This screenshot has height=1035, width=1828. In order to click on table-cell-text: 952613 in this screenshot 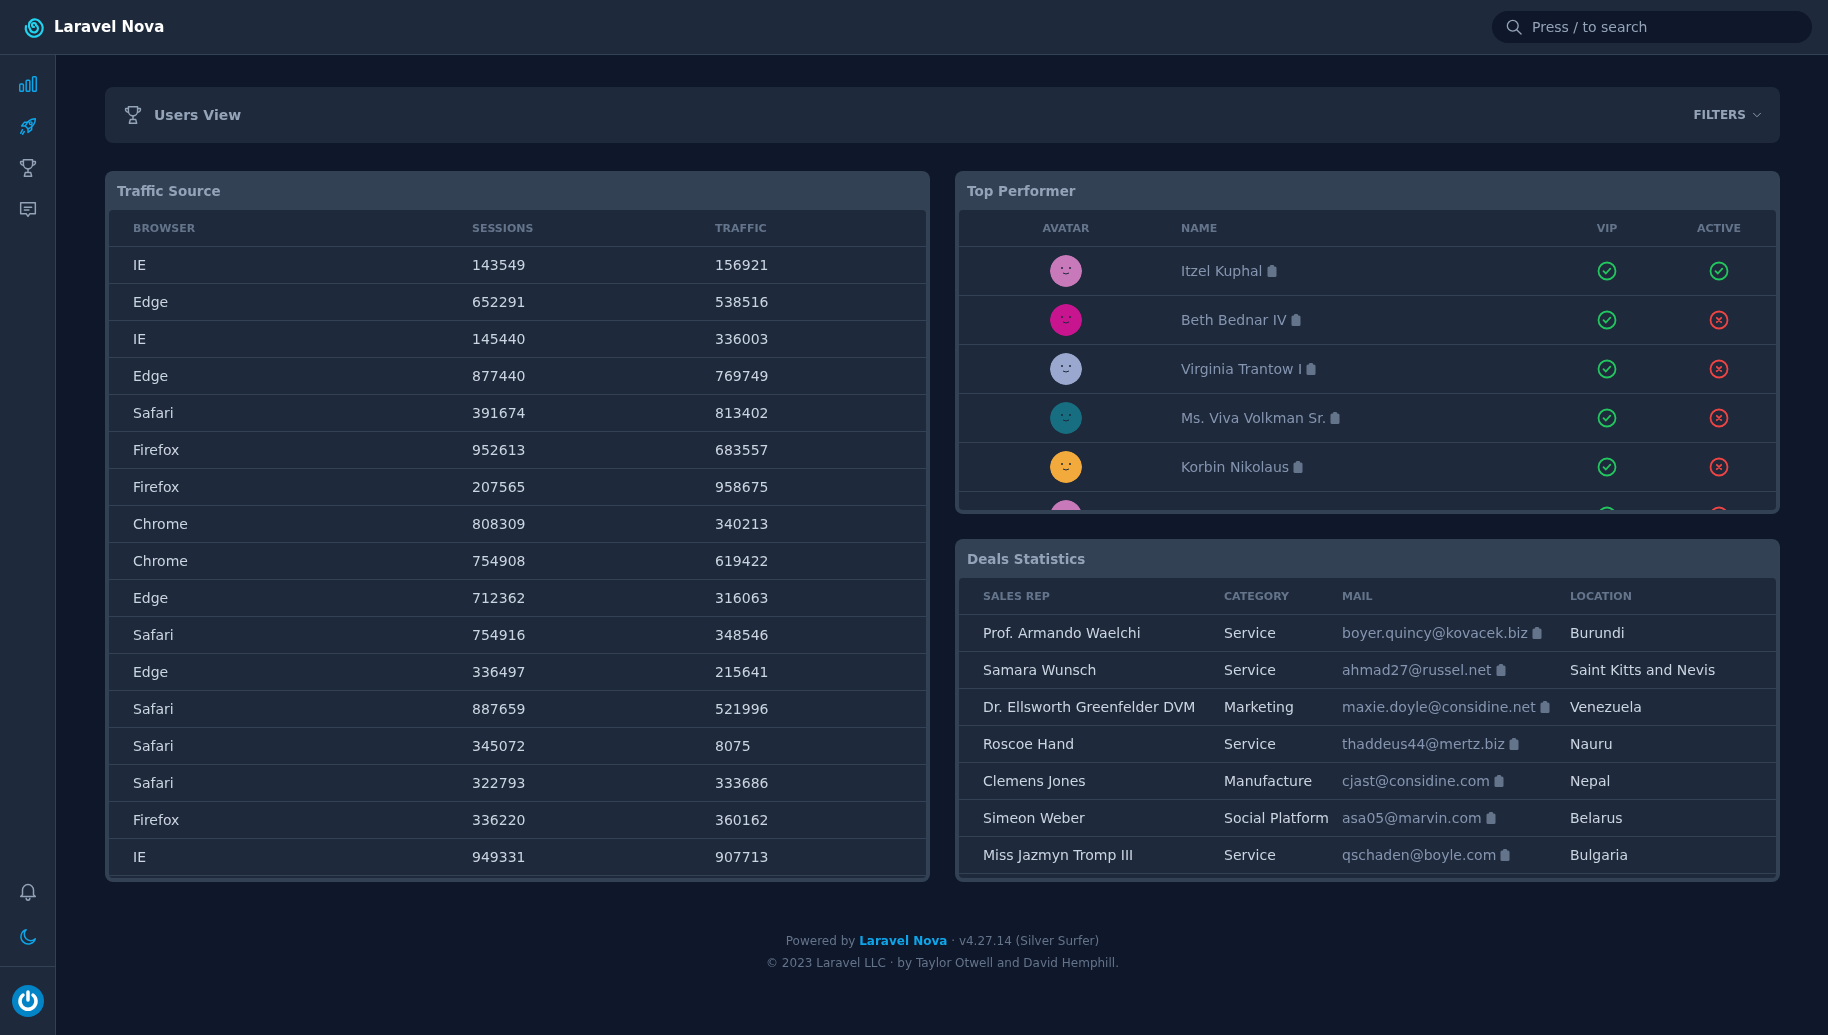, I will do `click(499, 450)`.